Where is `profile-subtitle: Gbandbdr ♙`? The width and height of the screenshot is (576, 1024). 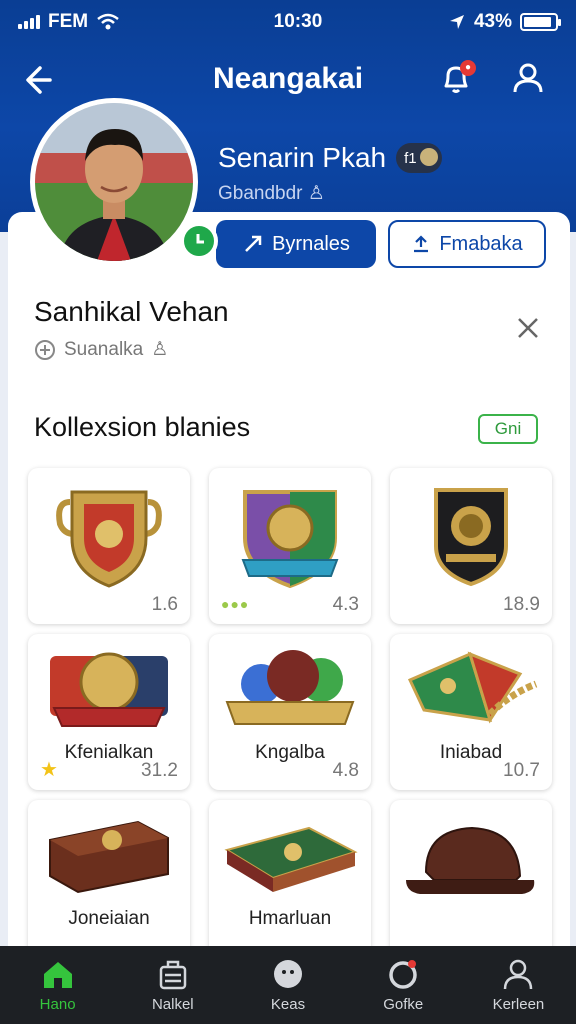
profile-subtitle: Gbandbdr ♙ is located at coordinates (271, 193).